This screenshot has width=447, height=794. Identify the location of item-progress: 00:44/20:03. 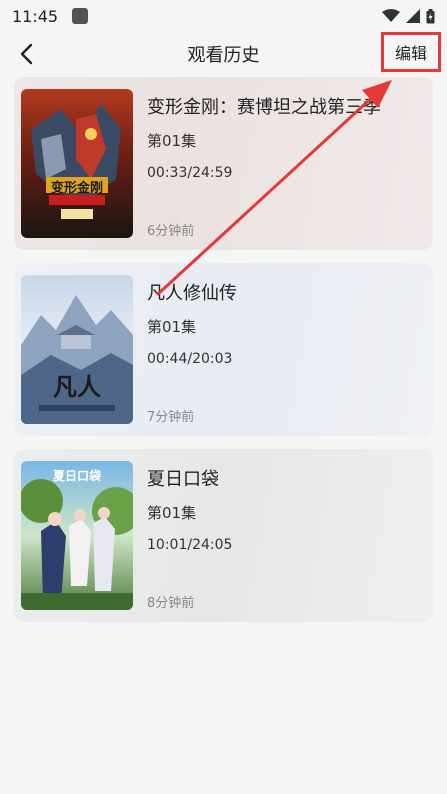
(190, 359).